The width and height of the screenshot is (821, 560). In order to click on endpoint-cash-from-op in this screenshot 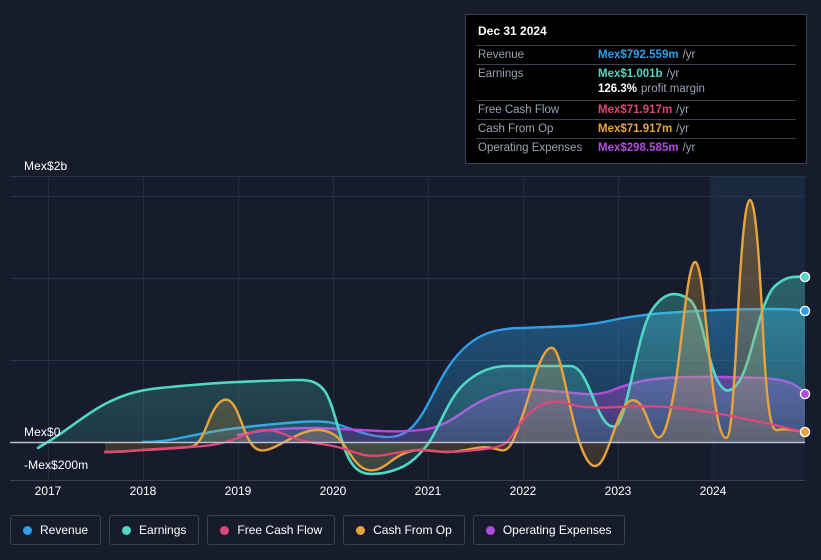, I will do `click(805, 432)`.